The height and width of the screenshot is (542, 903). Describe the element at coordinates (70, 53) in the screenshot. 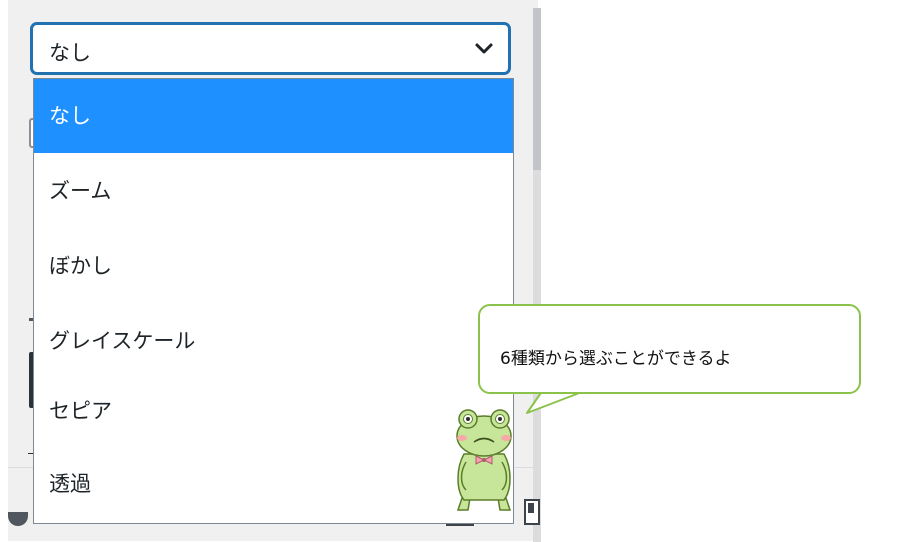

I see `select-current-value: なし` at that location.